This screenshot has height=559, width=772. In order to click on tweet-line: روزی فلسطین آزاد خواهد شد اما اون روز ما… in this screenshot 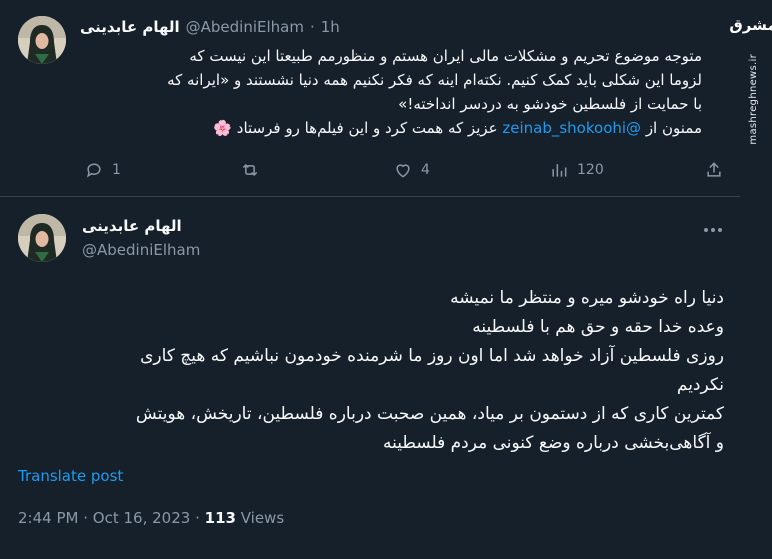, I will do `click(432, 356)`.